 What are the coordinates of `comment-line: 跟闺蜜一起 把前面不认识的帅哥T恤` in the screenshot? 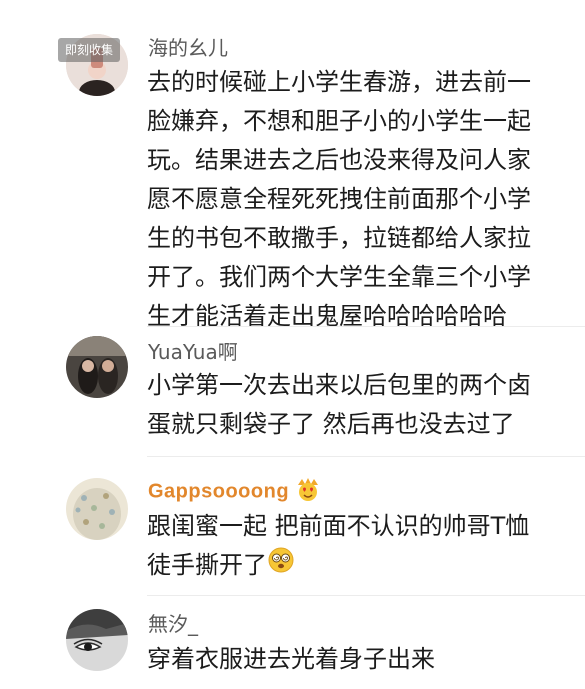 It's located at (338, 526).